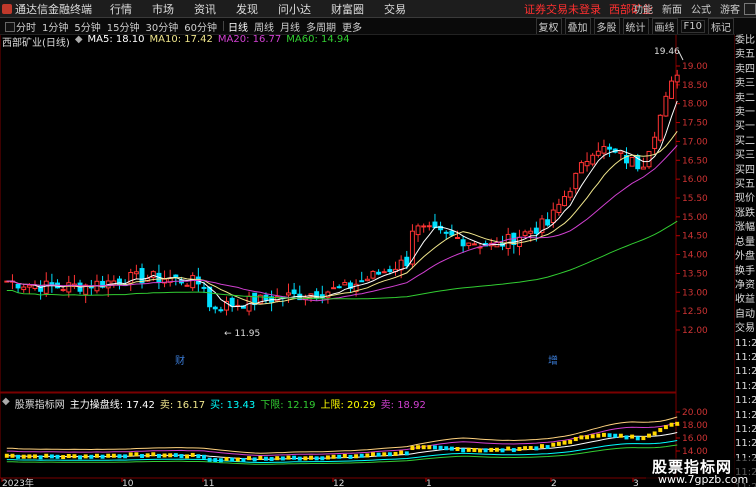 The width and height of the screenshot is (756, 487). Describe the element at coordinates (352, 26) in the screenshot. I see `period-more: 更多` at that location.